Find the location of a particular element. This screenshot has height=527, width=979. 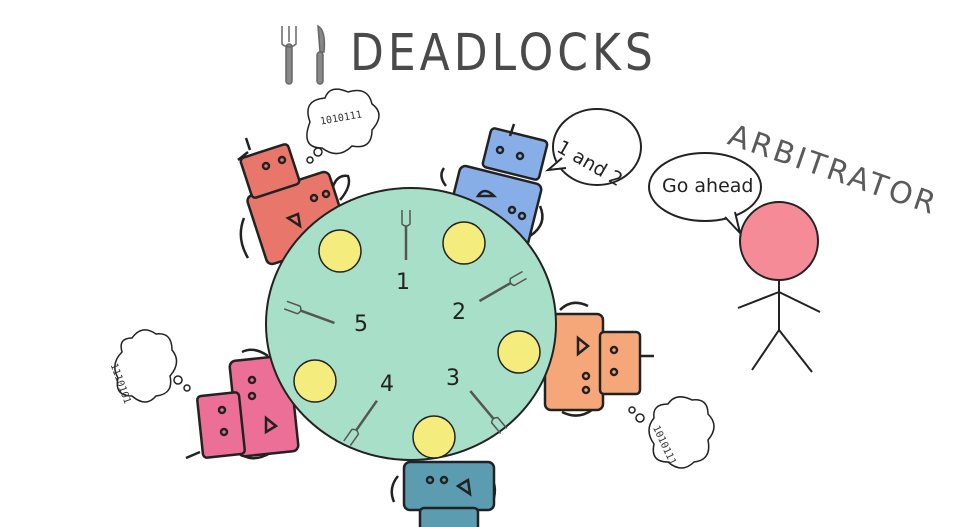

seat-number-3: 3 is located at coordinates (453, 378).